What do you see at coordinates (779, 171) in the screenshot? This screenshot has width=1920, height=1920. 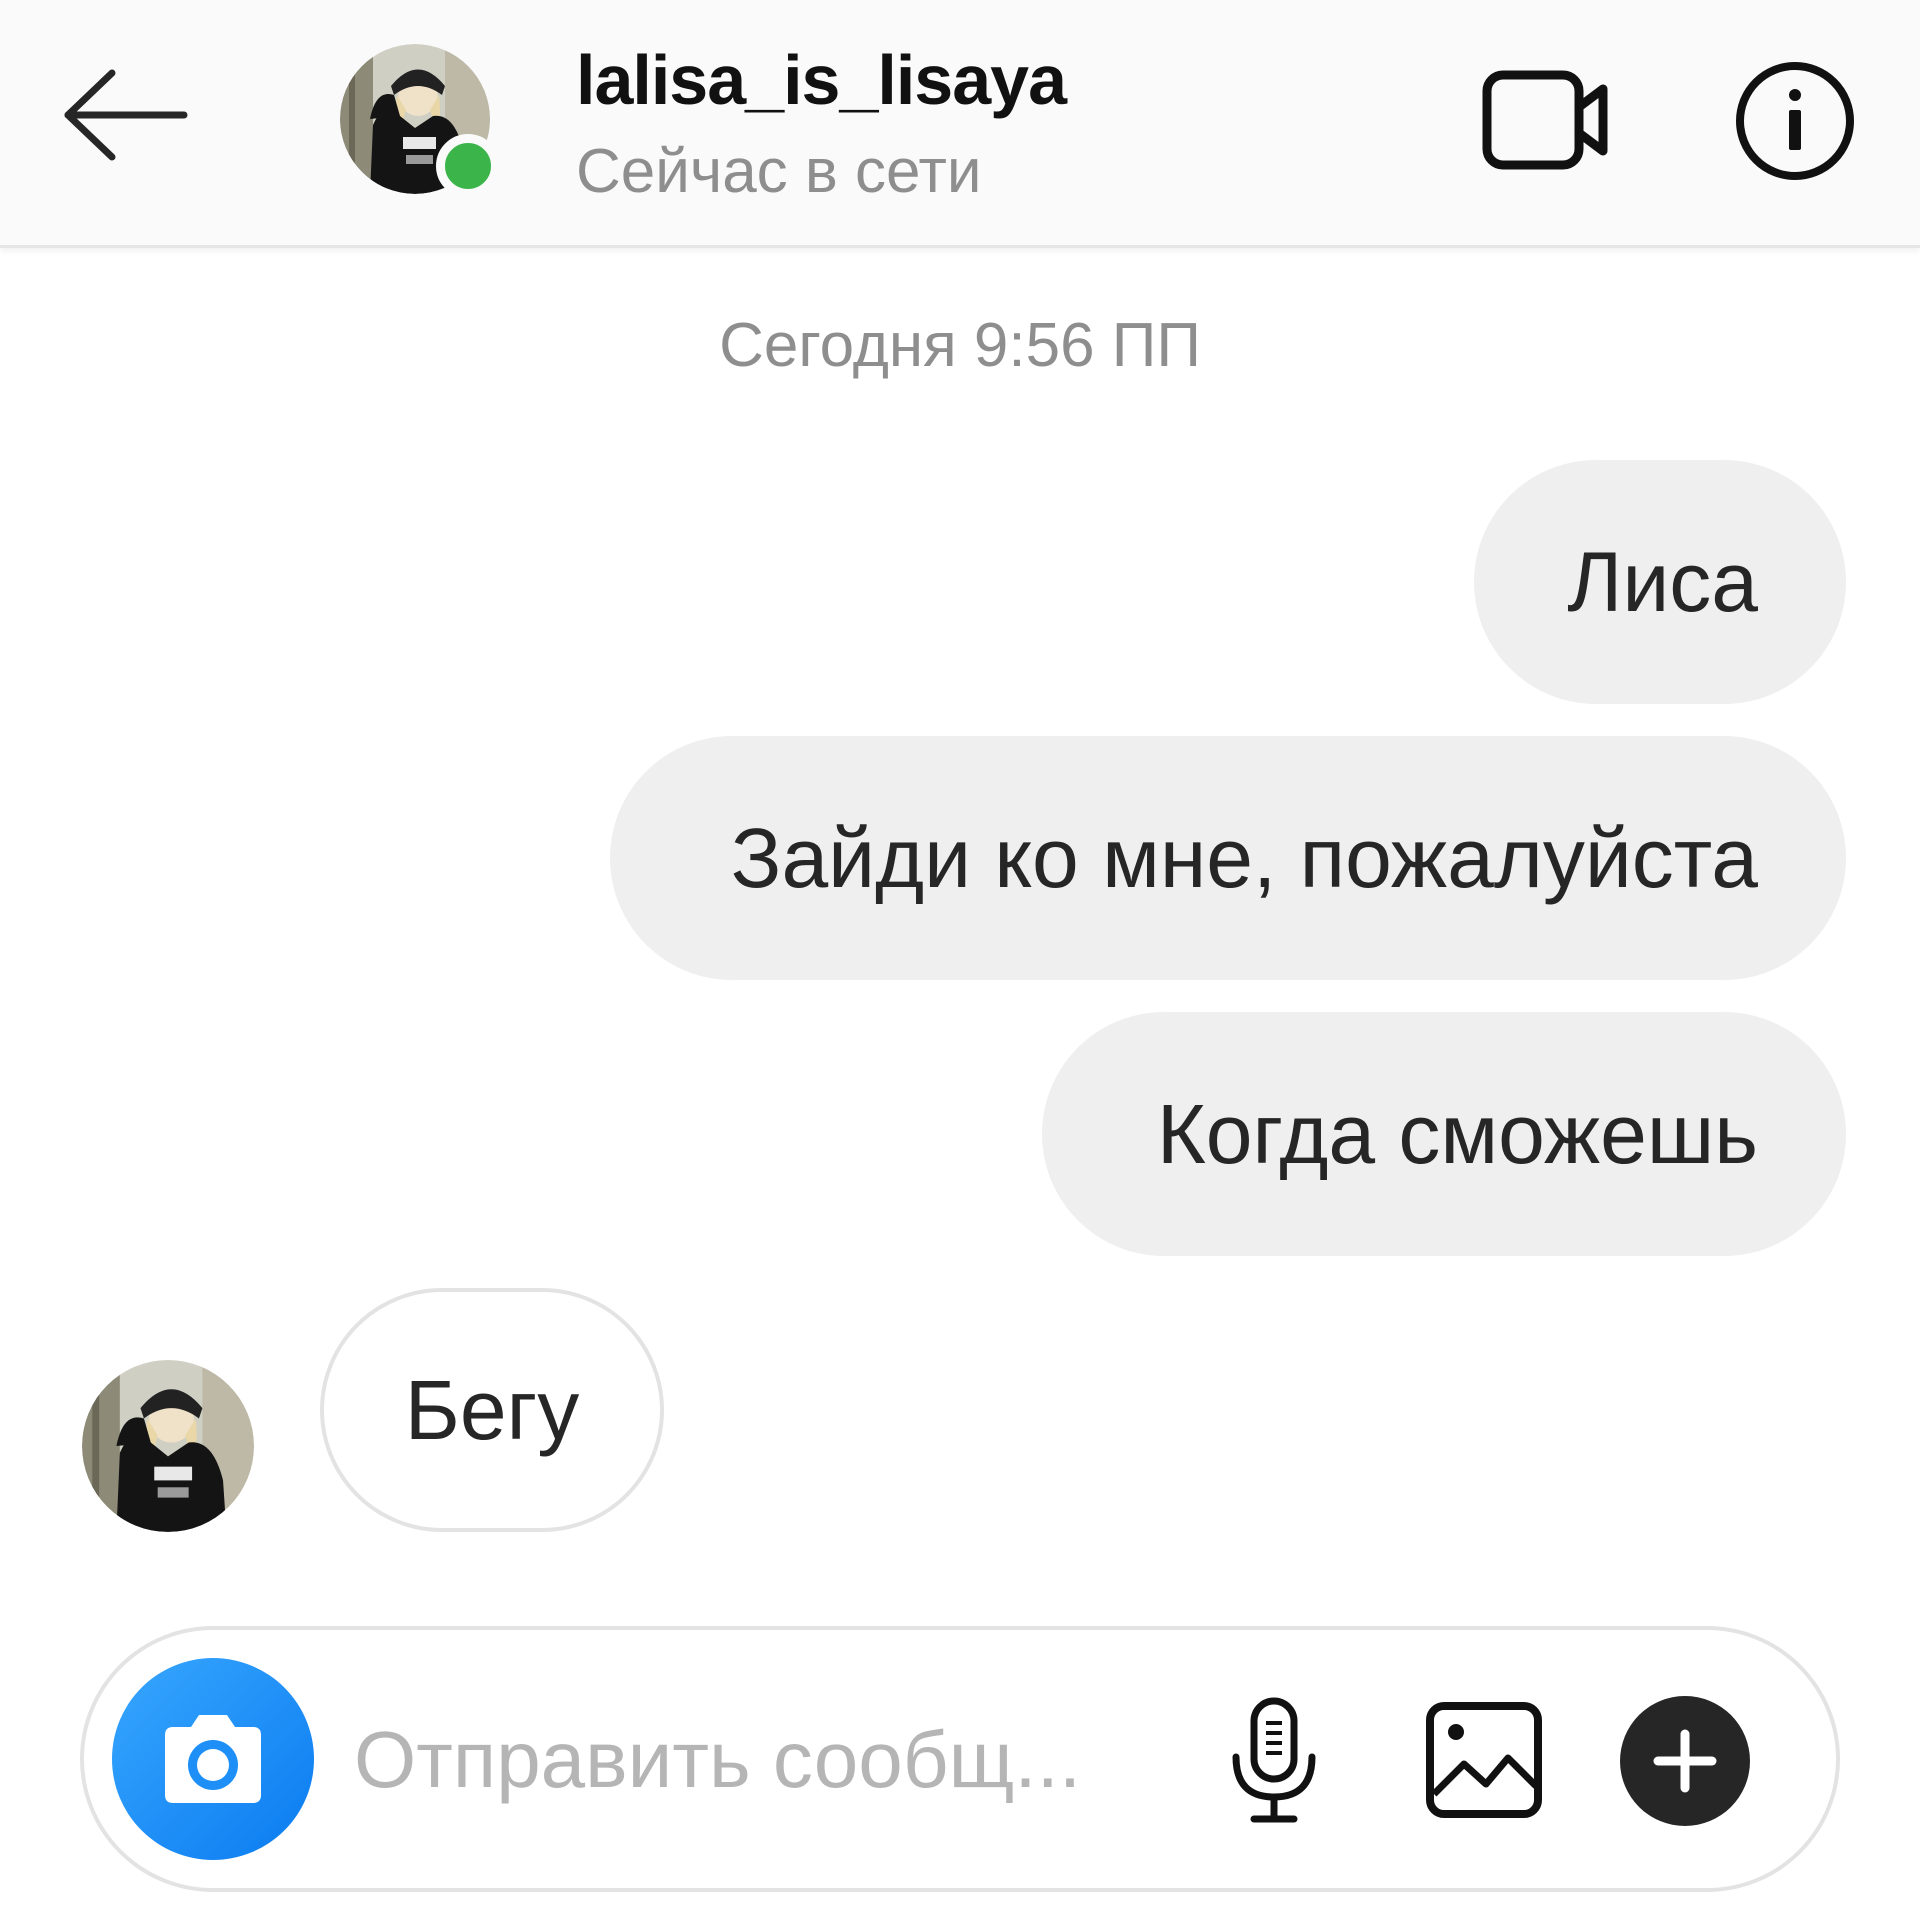 I see `contact-status: Сейчас в сети` at bounding box center [779, 171].